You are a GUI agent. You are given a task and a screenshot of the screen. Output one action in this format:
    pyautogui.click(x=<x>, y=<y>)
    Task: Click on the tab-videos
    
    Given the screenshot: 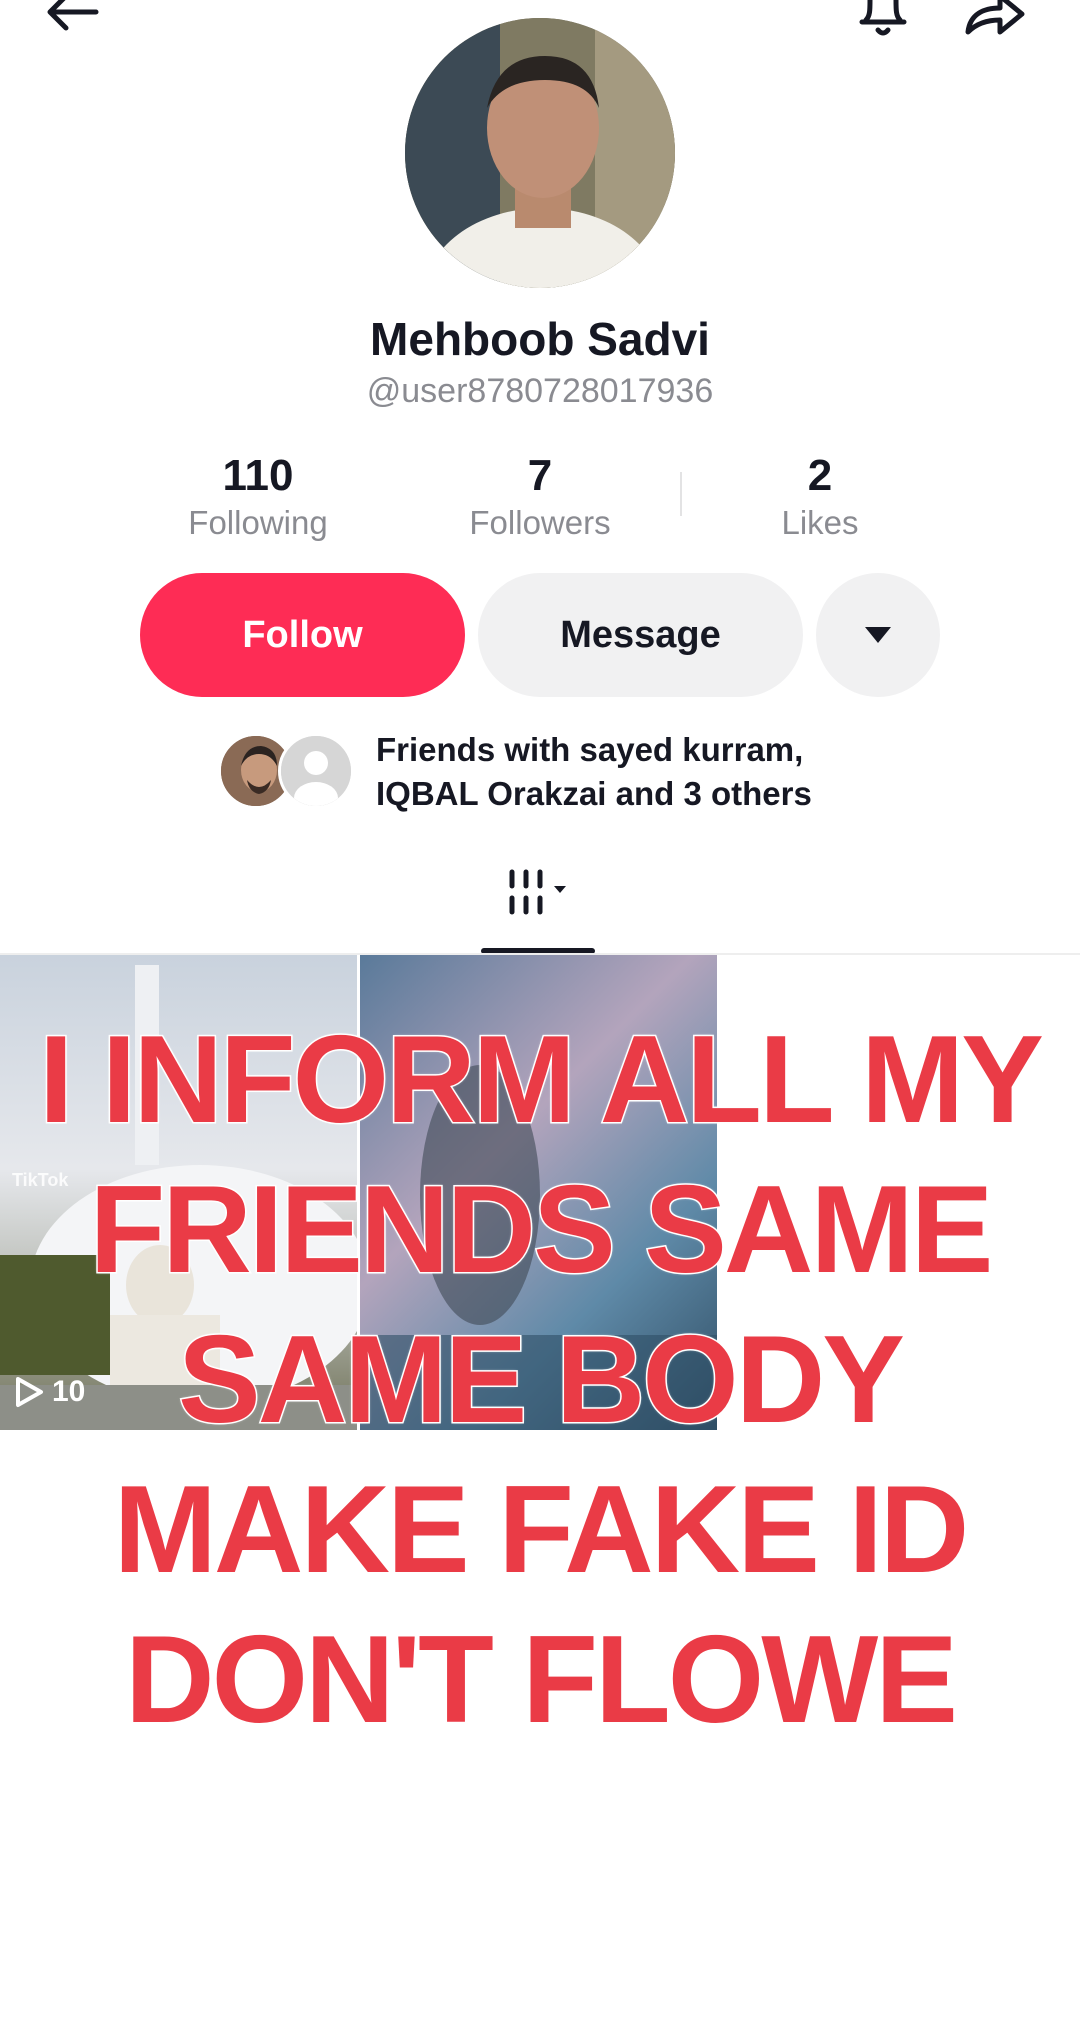 What is the action you would take?
    pyautogui.click(x=548, y=894)
    